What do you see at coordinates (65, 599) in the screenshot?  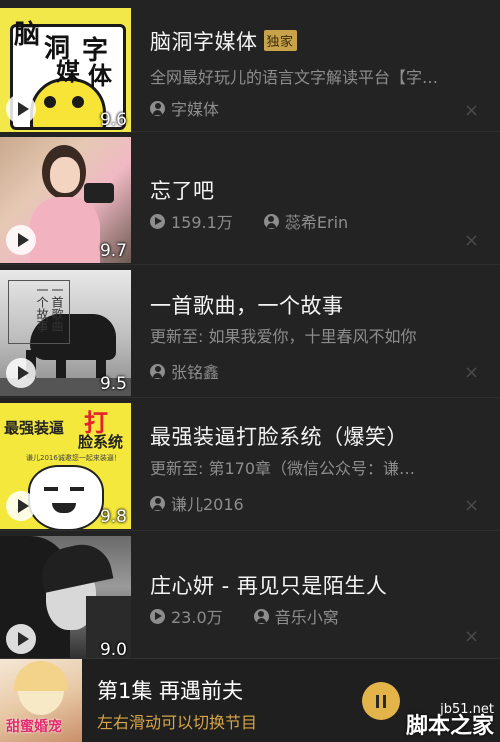 I see `cover-image: 9.0` at bounding box center [65, 599].